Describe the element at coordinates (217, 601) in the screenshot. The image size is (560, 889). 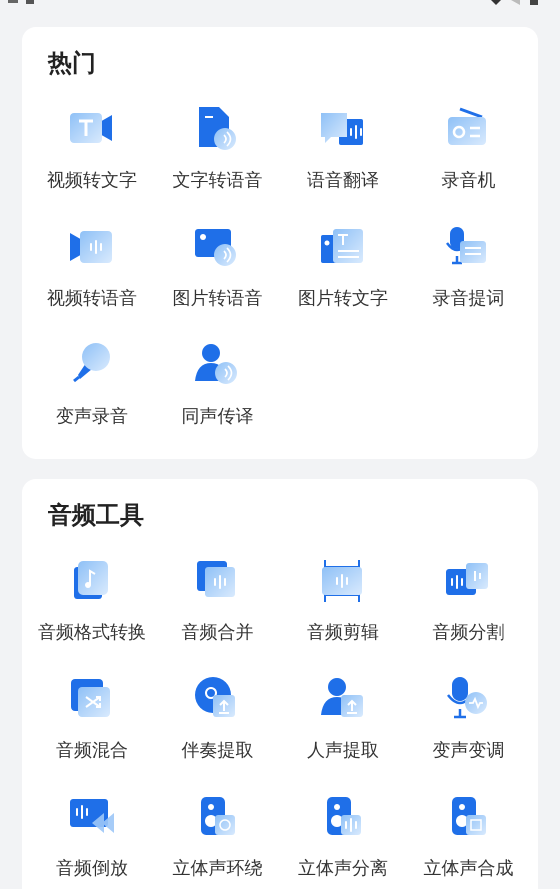
I see `tool-item: 音频合并` at that location.